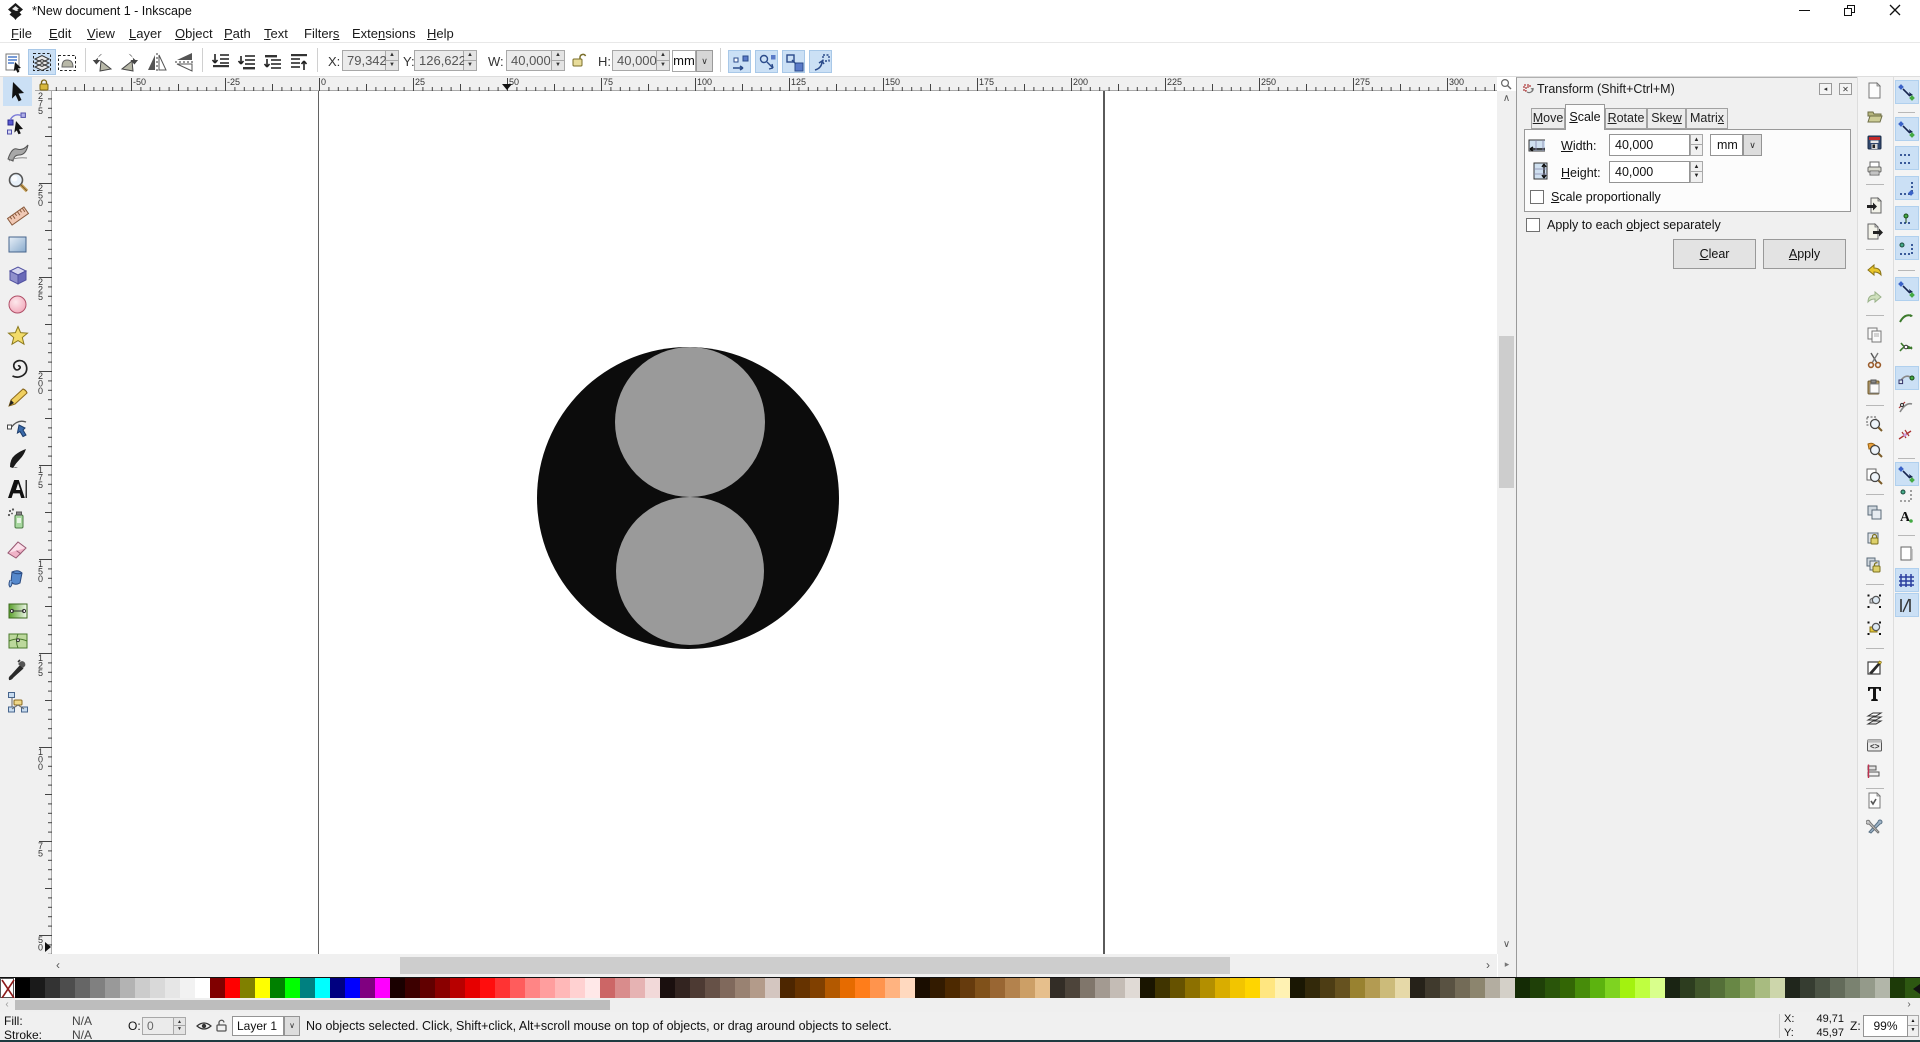 This screenshot has height=1042, width=1920. I want to click on svg-text: 100, so click(704, 82).